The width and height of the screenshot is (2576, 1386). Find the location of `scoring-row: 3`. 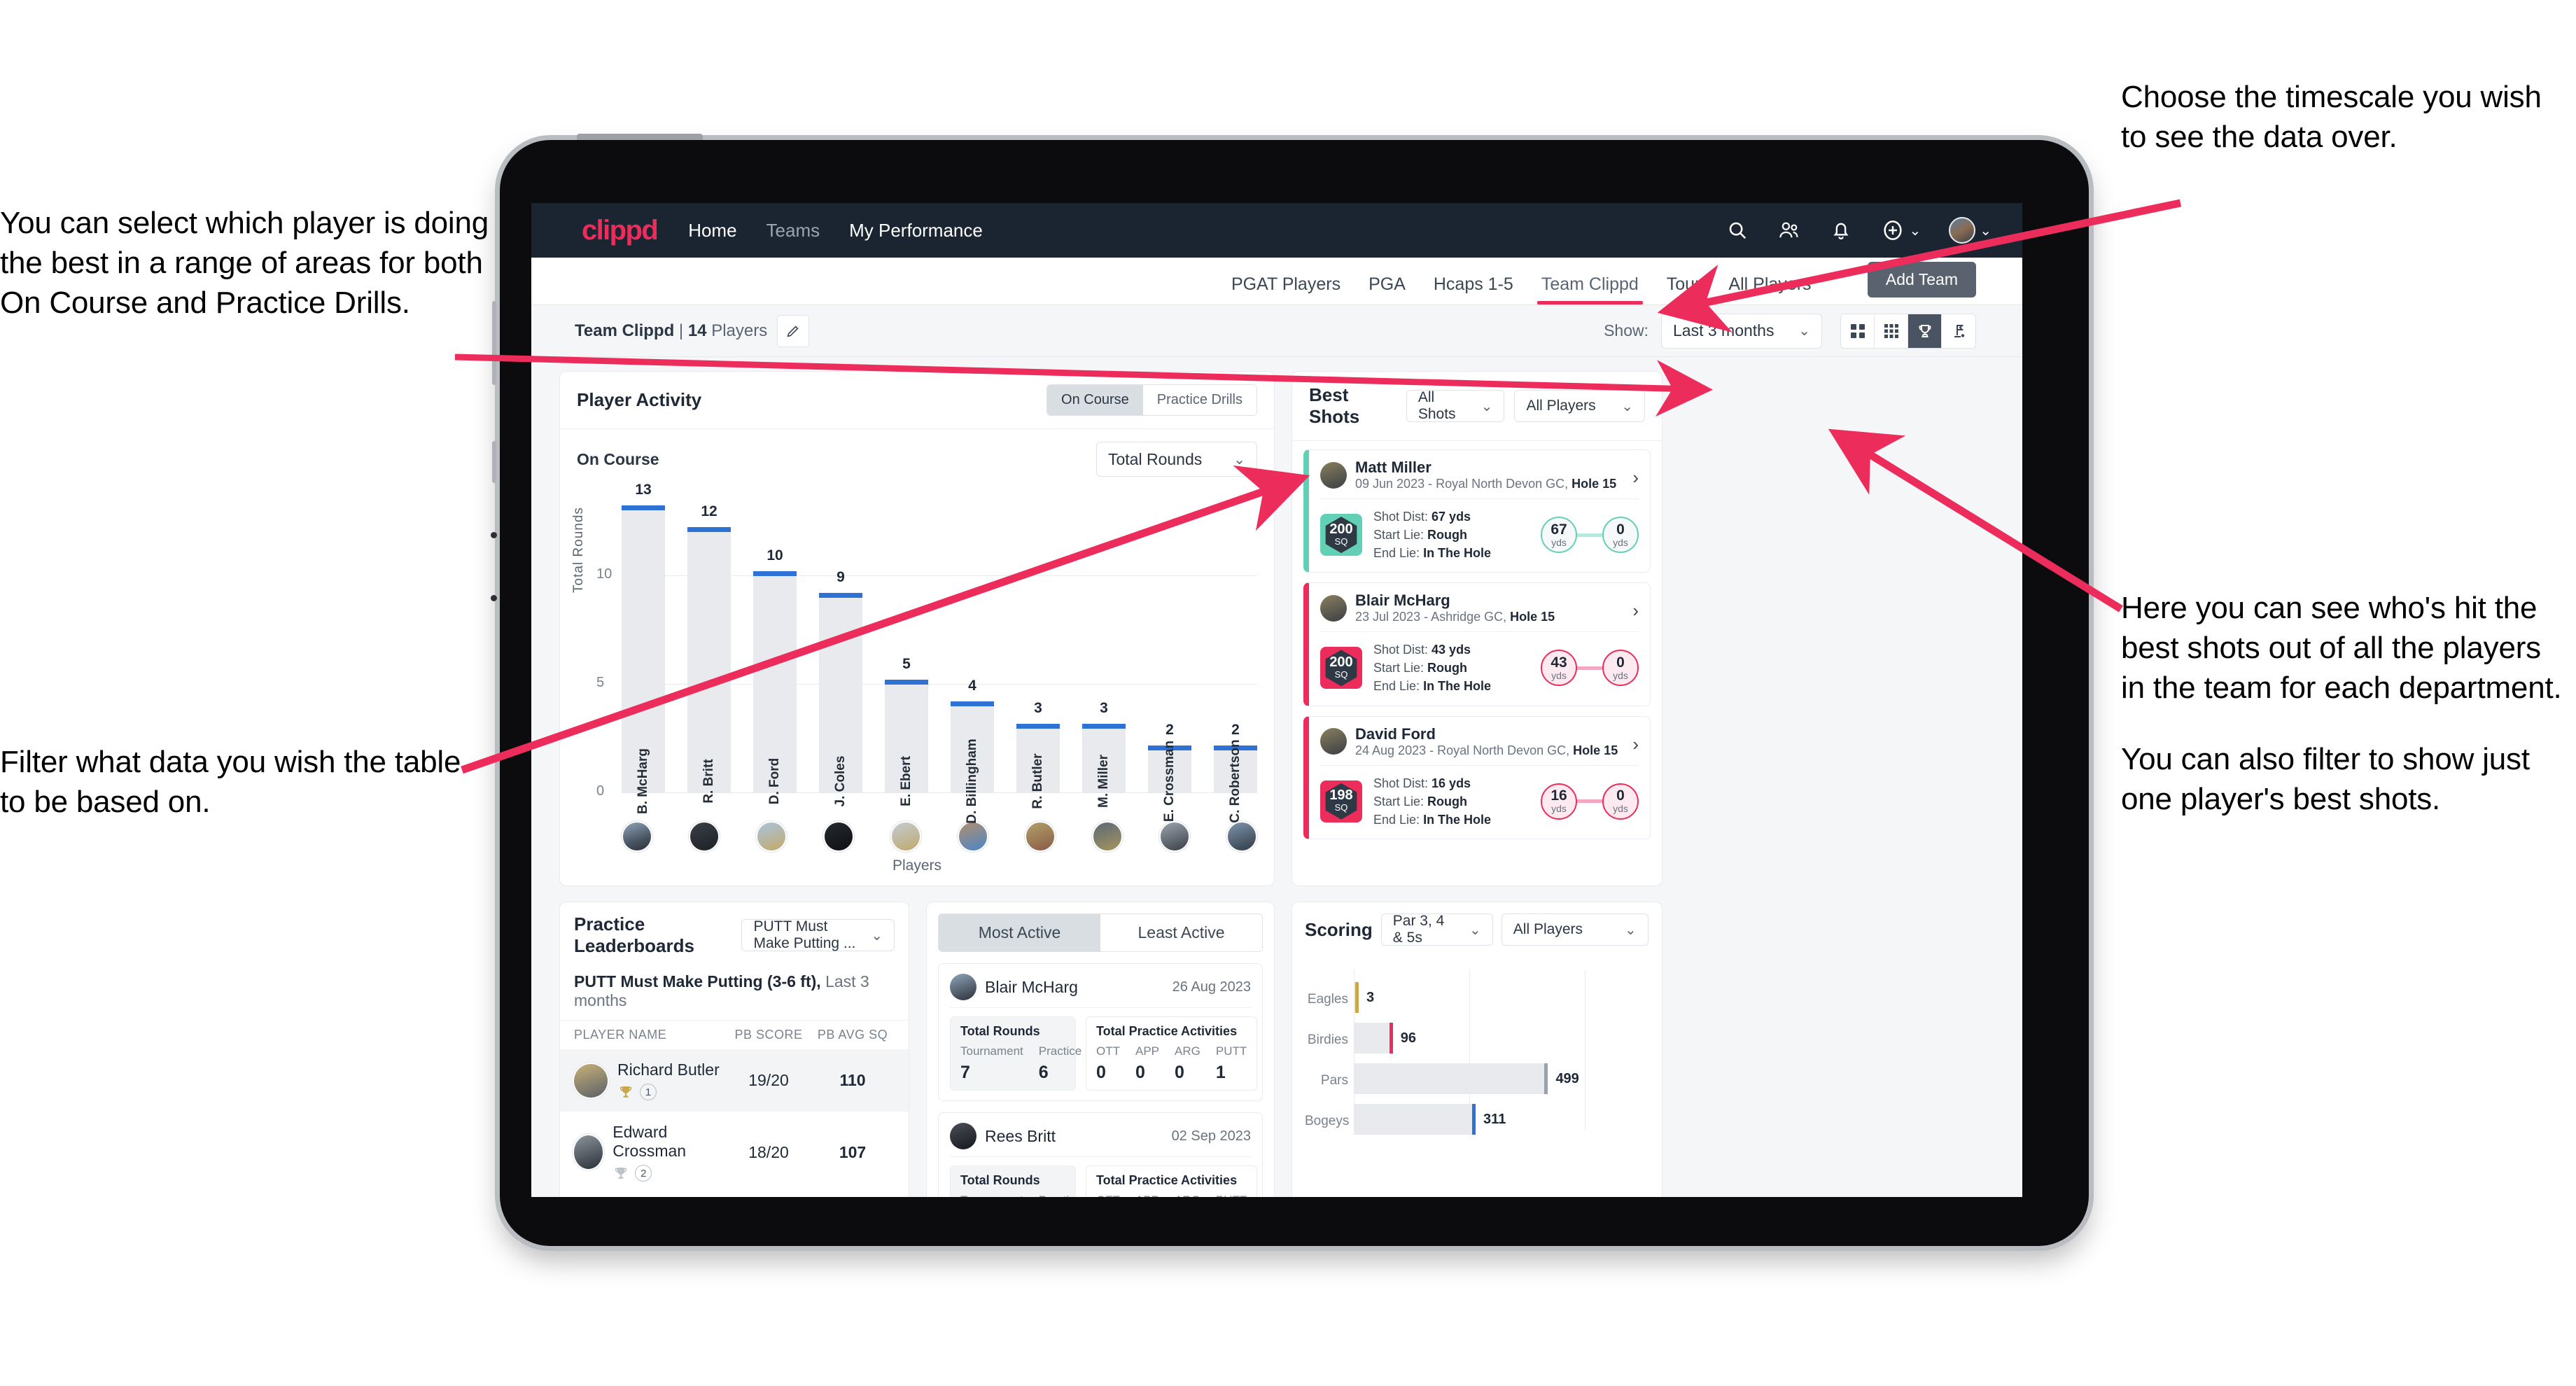

scoring-row: 3 is located at coordinates (1364, 997).